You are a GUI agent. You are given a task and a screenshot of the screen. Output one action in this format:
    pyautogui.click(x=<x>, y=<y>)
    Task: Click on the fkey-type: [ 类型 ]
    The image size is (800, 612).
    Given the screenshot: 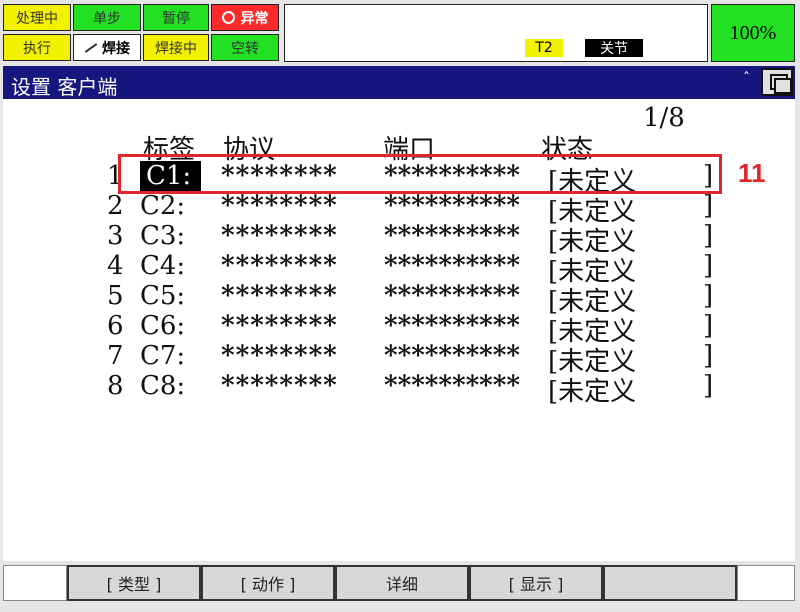 What is the action you would take?
    pyautogui.click(x=134, y=583)
    